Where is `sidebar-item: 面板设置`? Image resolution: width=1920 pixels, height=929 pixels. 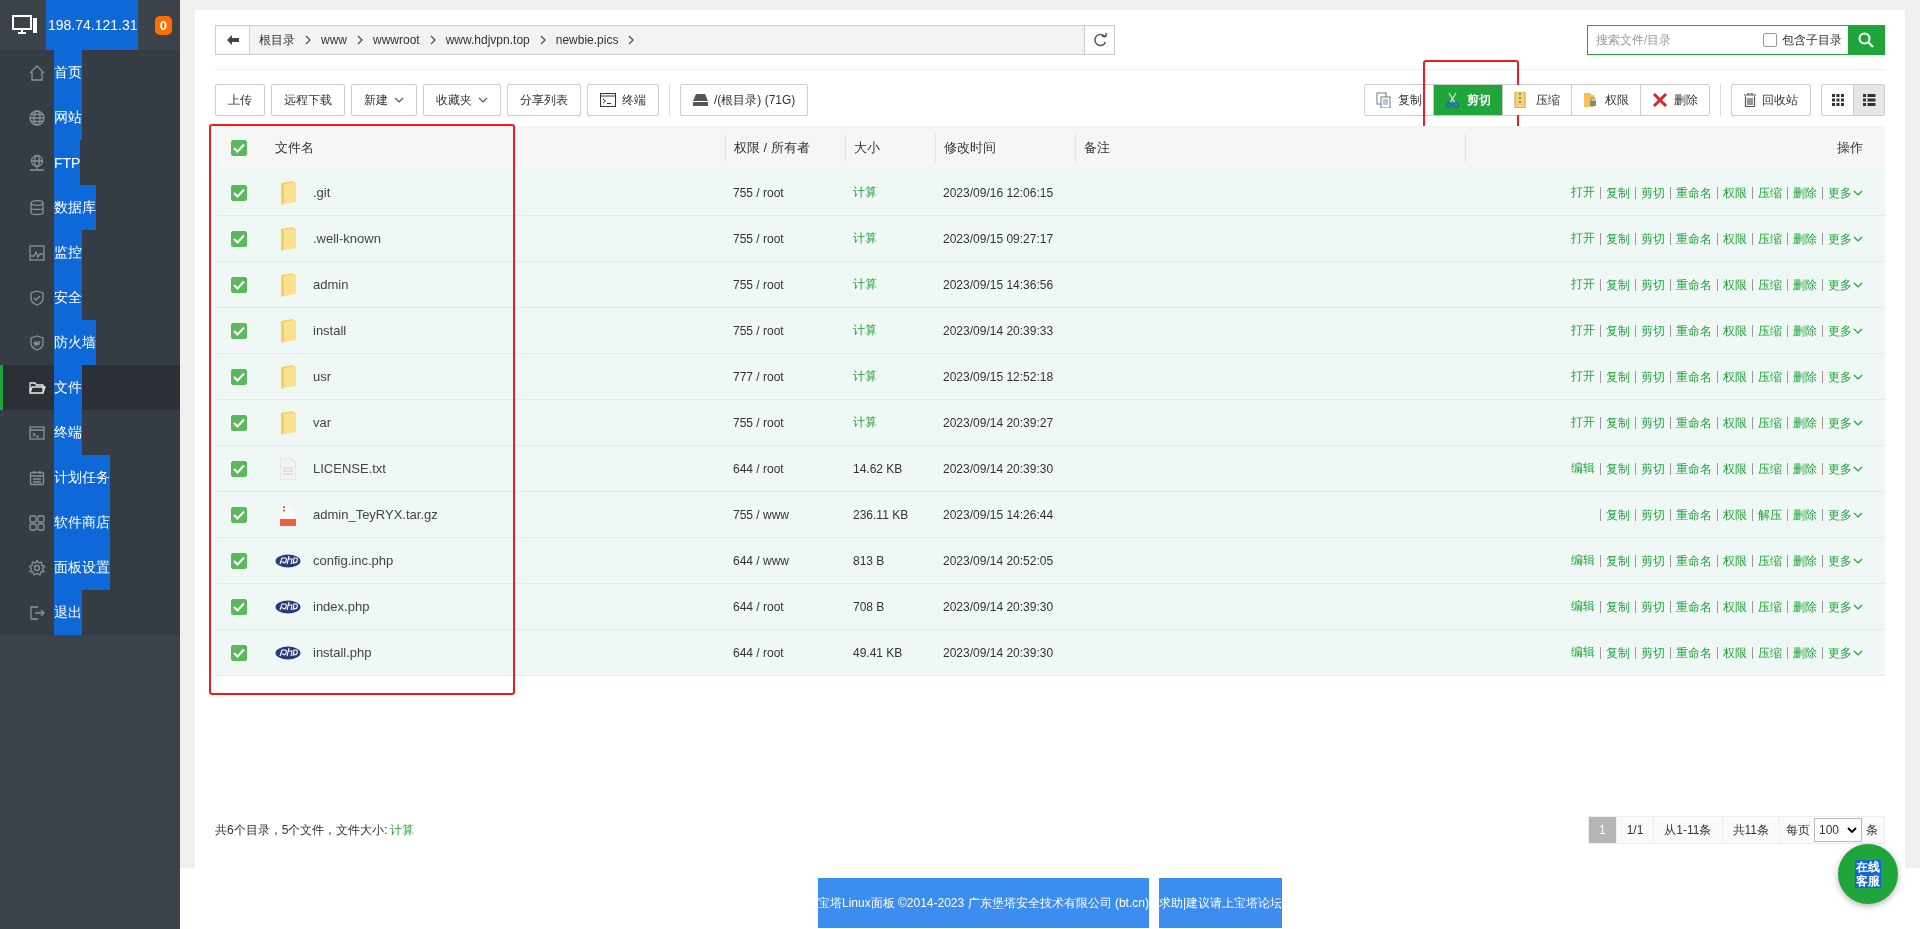
sidebar-item: 面板设置 is located at coordinates (90, 567).